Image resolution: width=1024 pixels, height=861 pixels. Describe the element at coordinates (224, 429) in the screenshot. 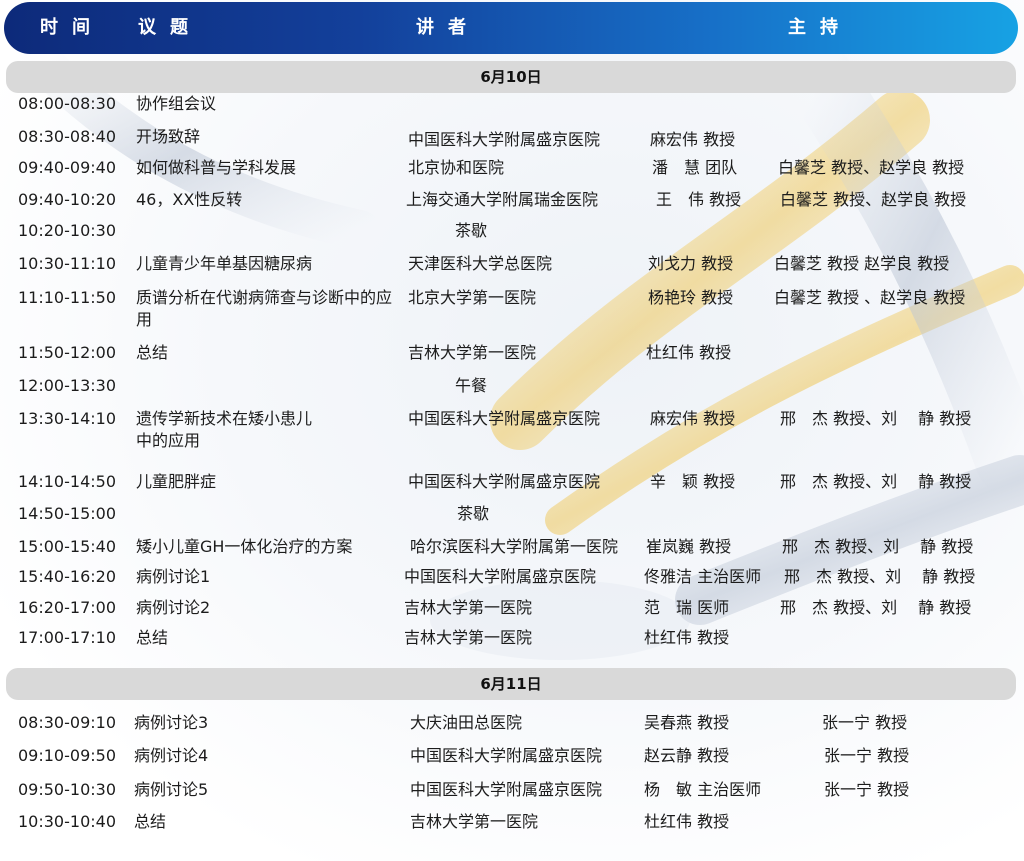

I see `topic-cell: 遗传学新技术在矮小患儿中的应用` at that location.